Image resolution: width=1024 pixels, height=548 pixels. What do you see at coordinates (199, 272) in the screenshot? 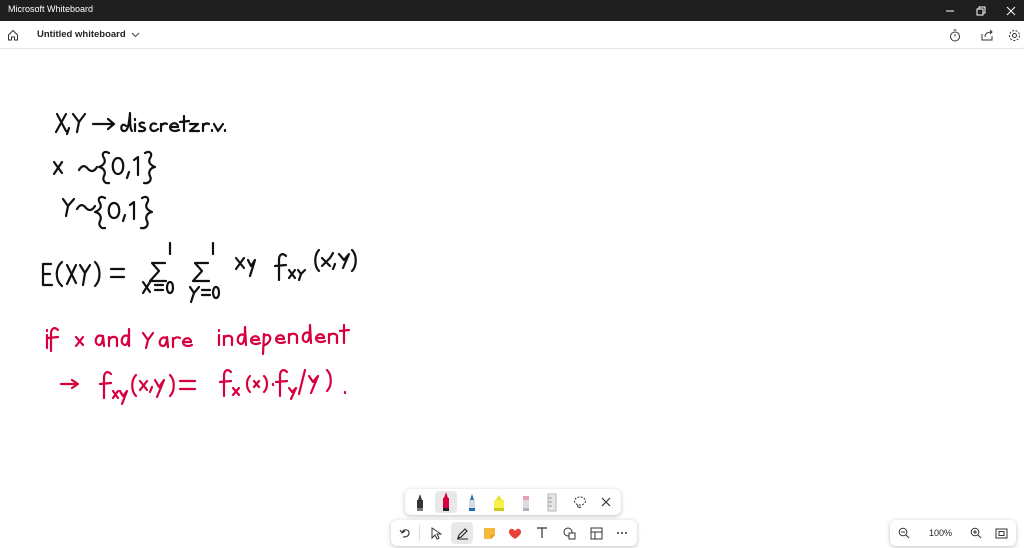
I see `ink-line-expectation` at bounding box center [199, 272].